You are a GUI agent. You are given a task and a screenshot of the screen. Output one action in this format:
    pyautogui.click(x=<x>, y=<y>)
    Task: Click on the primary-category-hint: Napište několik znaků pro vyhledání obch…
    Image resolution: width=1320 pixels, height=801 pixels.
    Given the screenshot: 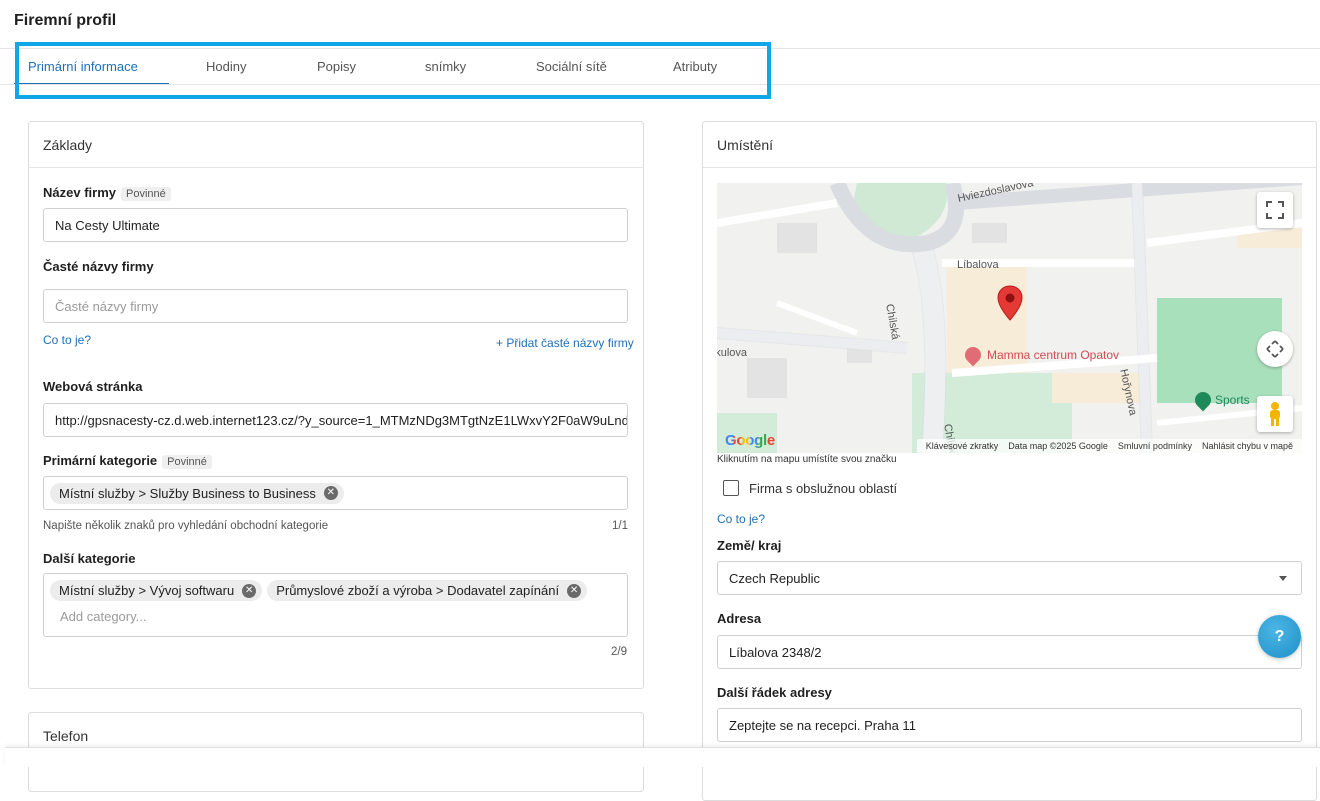 What is the action you would take?
    pyautogui.click(x=186, y=526)
    